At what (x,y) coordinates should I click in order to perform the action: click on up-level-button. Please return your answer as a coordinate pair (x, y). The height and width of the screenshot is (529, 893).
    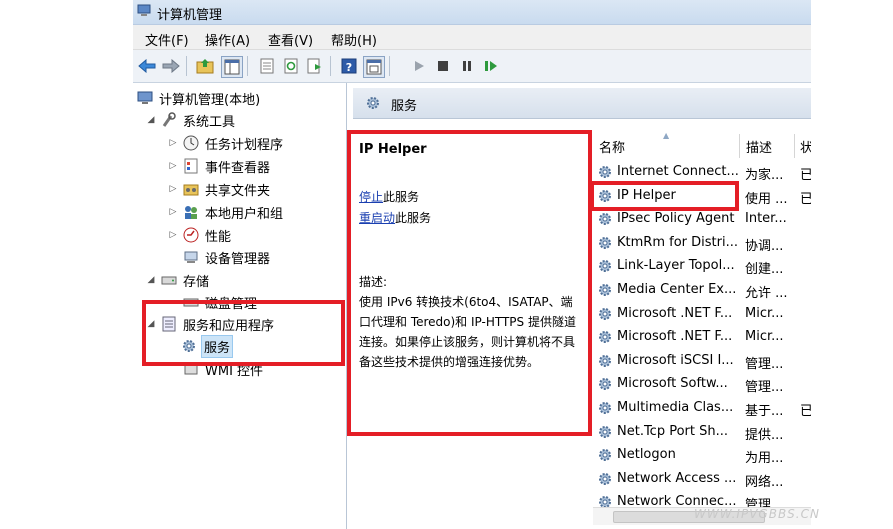
    Looking at the image, I should click on (205, 66).